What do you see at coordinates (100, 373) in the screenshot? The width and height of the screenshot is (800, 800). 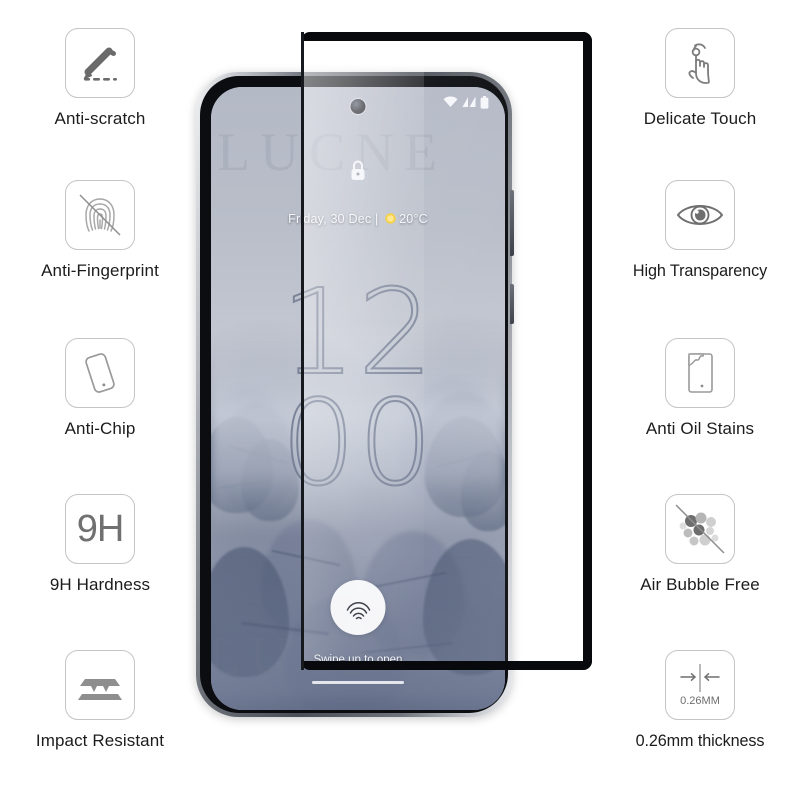 I see `phone-tilt-icon` at bounding box center [100, 373].